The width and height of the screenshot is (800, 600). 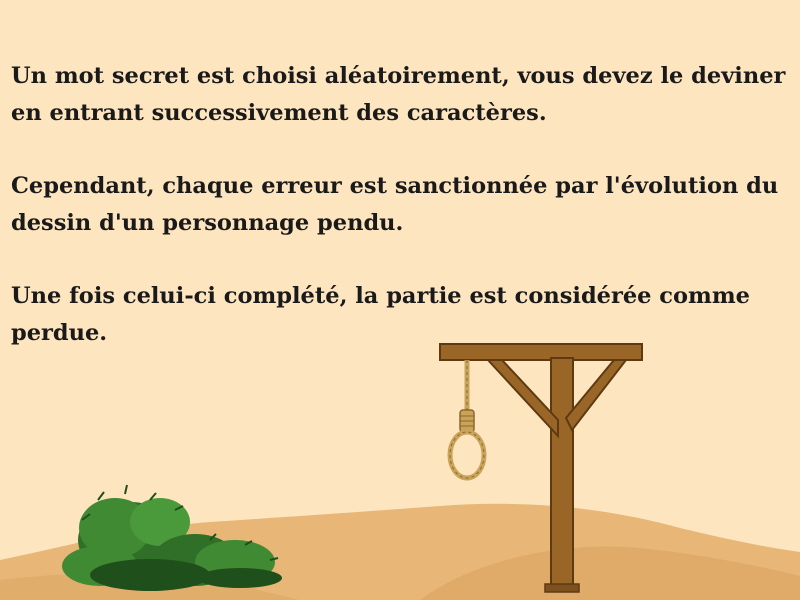 What do you see at coordinates (467, 420) in the screenshot?
I see `noose-icon` at bounding box center [467, 420].